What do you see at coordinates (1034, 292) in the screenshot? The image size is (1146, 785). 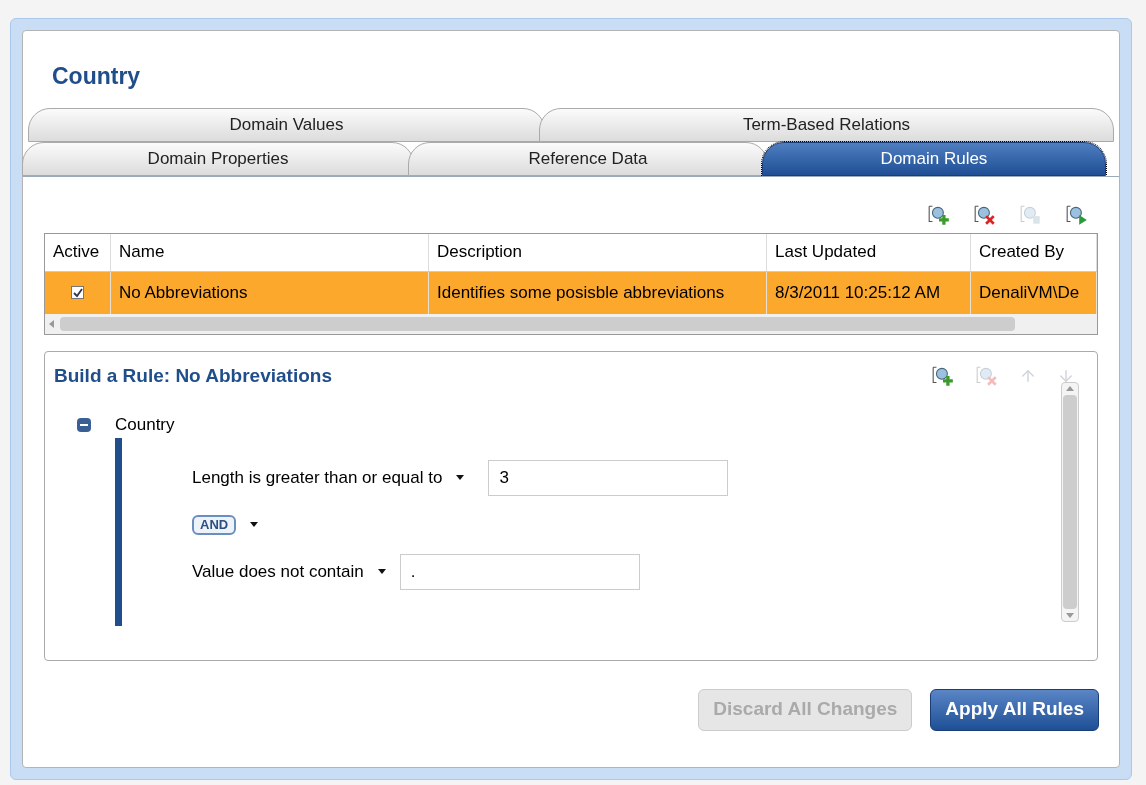 I see `table-cell: DenaliVM\De` at bounding box center [1034, 292].